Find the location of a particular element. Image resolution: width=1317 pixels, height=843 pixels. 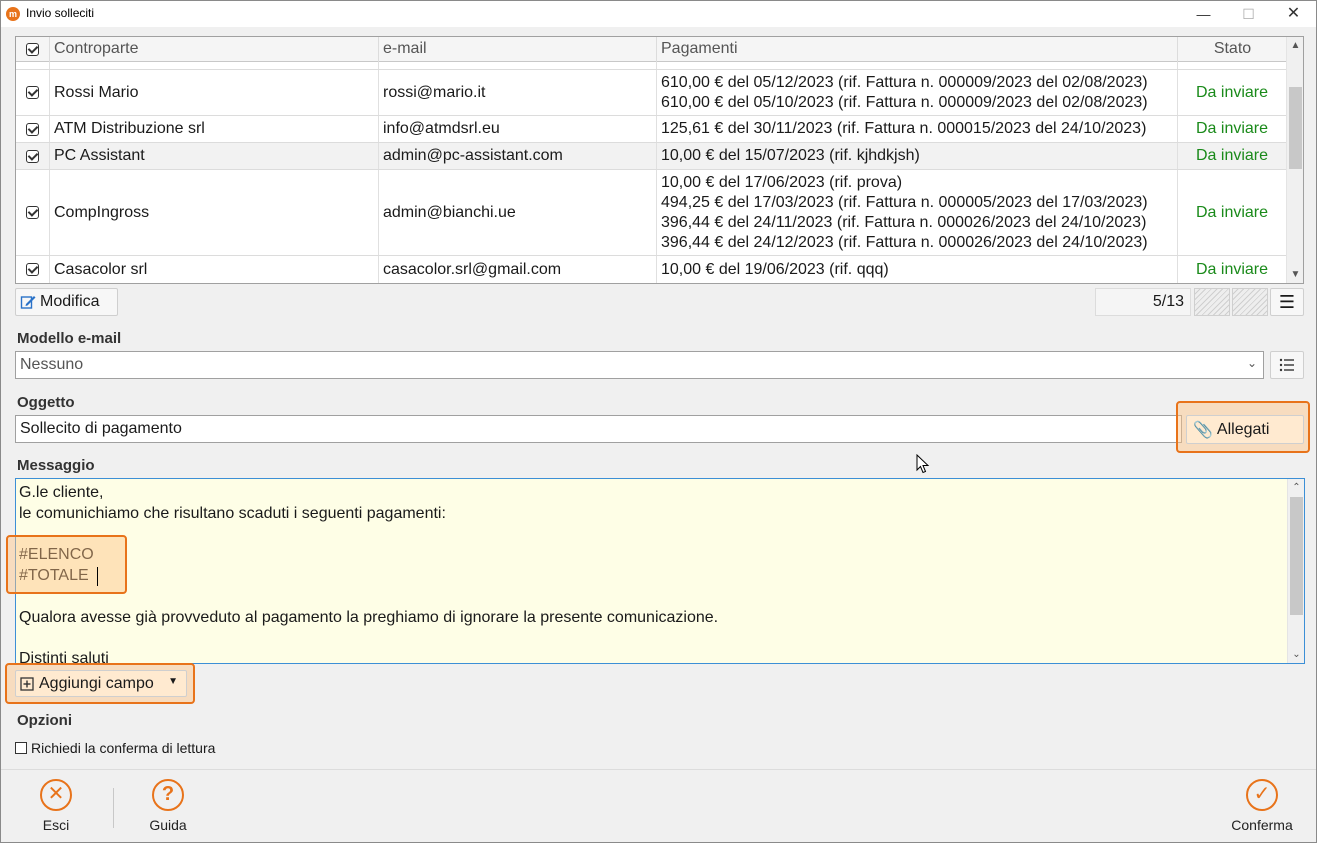

guida-button: ? Guida is located at coordinates (168, 806).